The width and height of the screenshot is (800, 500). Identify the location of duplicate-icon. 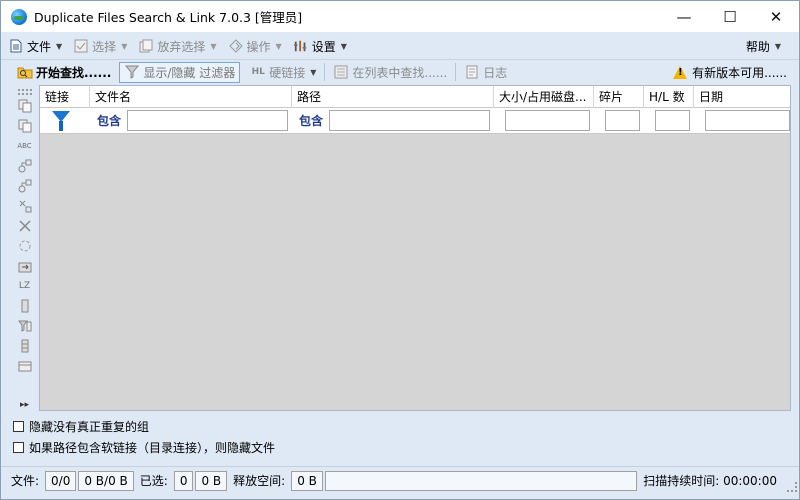
(25, 126).